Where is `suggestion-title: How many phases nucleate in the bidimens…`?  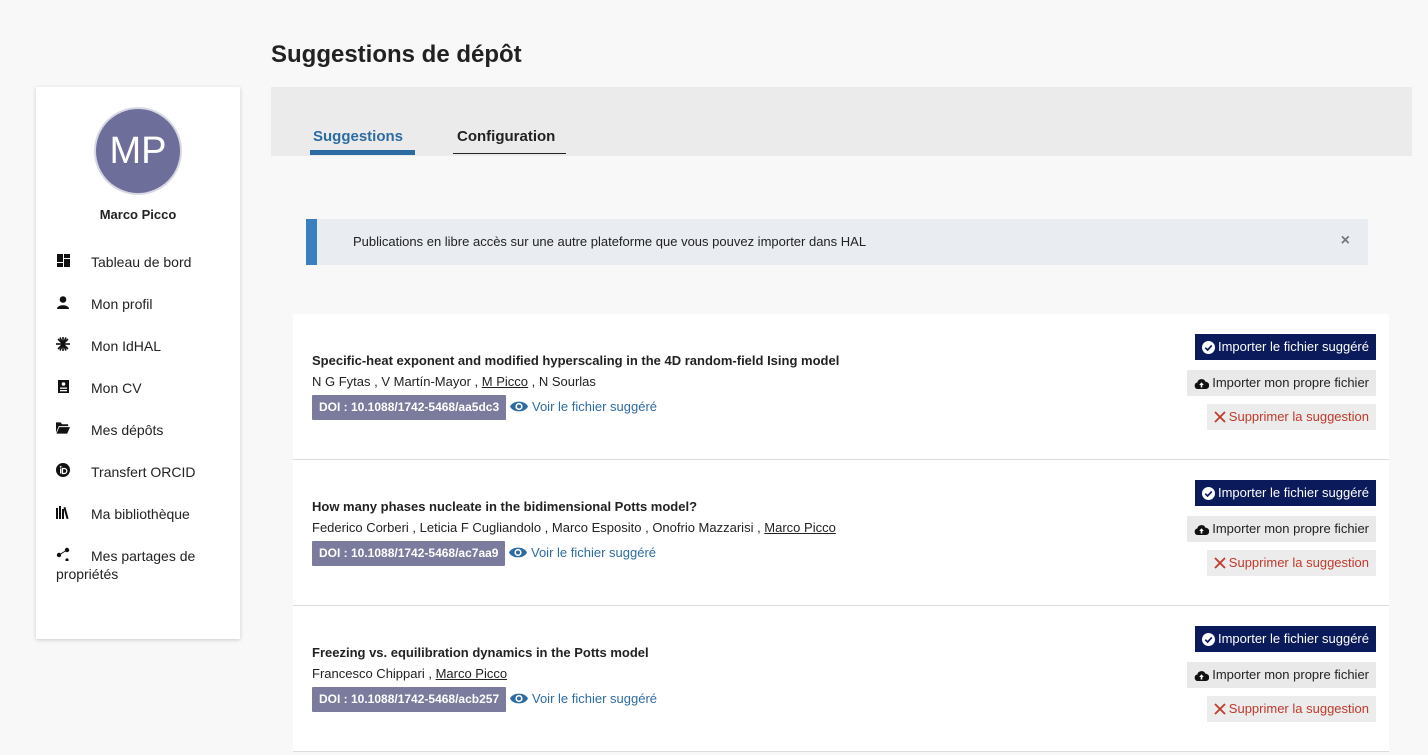
suggestion-title: How many phases nucleate in the bidimens… is located at coordinates (505, 506).